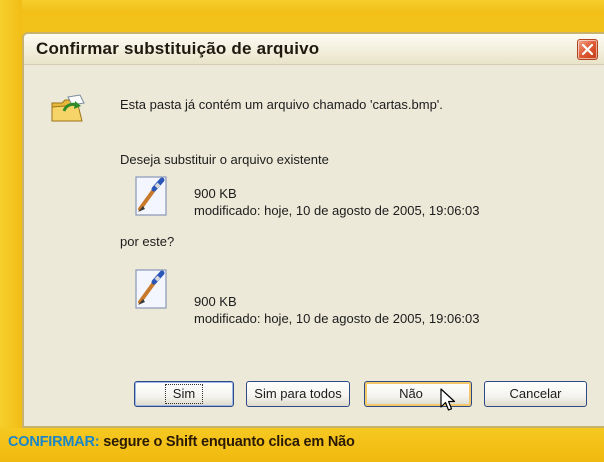 This screenshot has width=604, height=462. I want to click on title-bar: Confirmar substituição de arquivo, so click(314, 49).